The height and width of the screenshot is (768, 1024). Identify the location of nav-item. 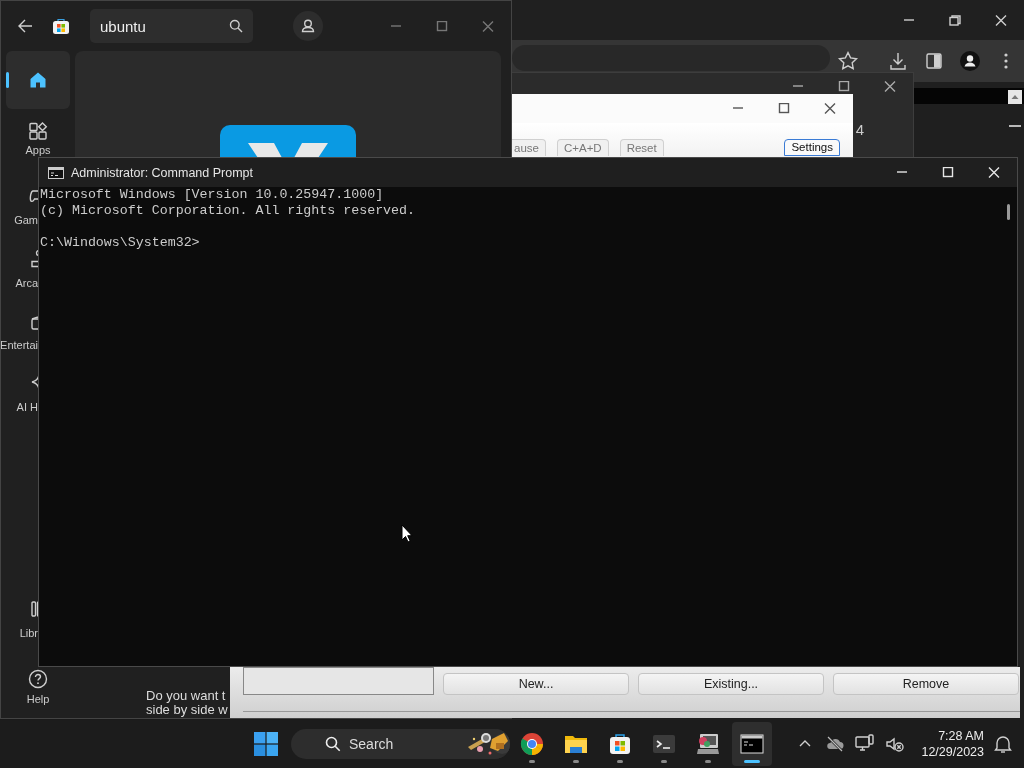
(38, 80).